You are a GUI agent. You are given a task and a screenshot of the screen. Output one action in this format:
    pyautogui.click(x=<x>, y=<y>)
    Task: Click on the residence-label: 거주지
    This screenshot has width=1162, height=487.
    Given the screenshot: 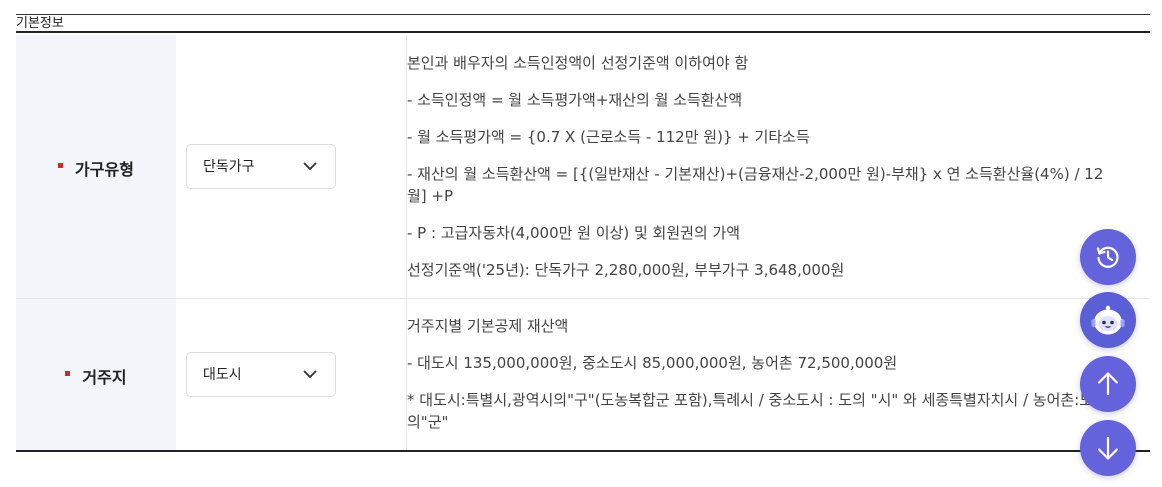 What is the action you would take?
    pyautogui.click(x=104, y=377)
    